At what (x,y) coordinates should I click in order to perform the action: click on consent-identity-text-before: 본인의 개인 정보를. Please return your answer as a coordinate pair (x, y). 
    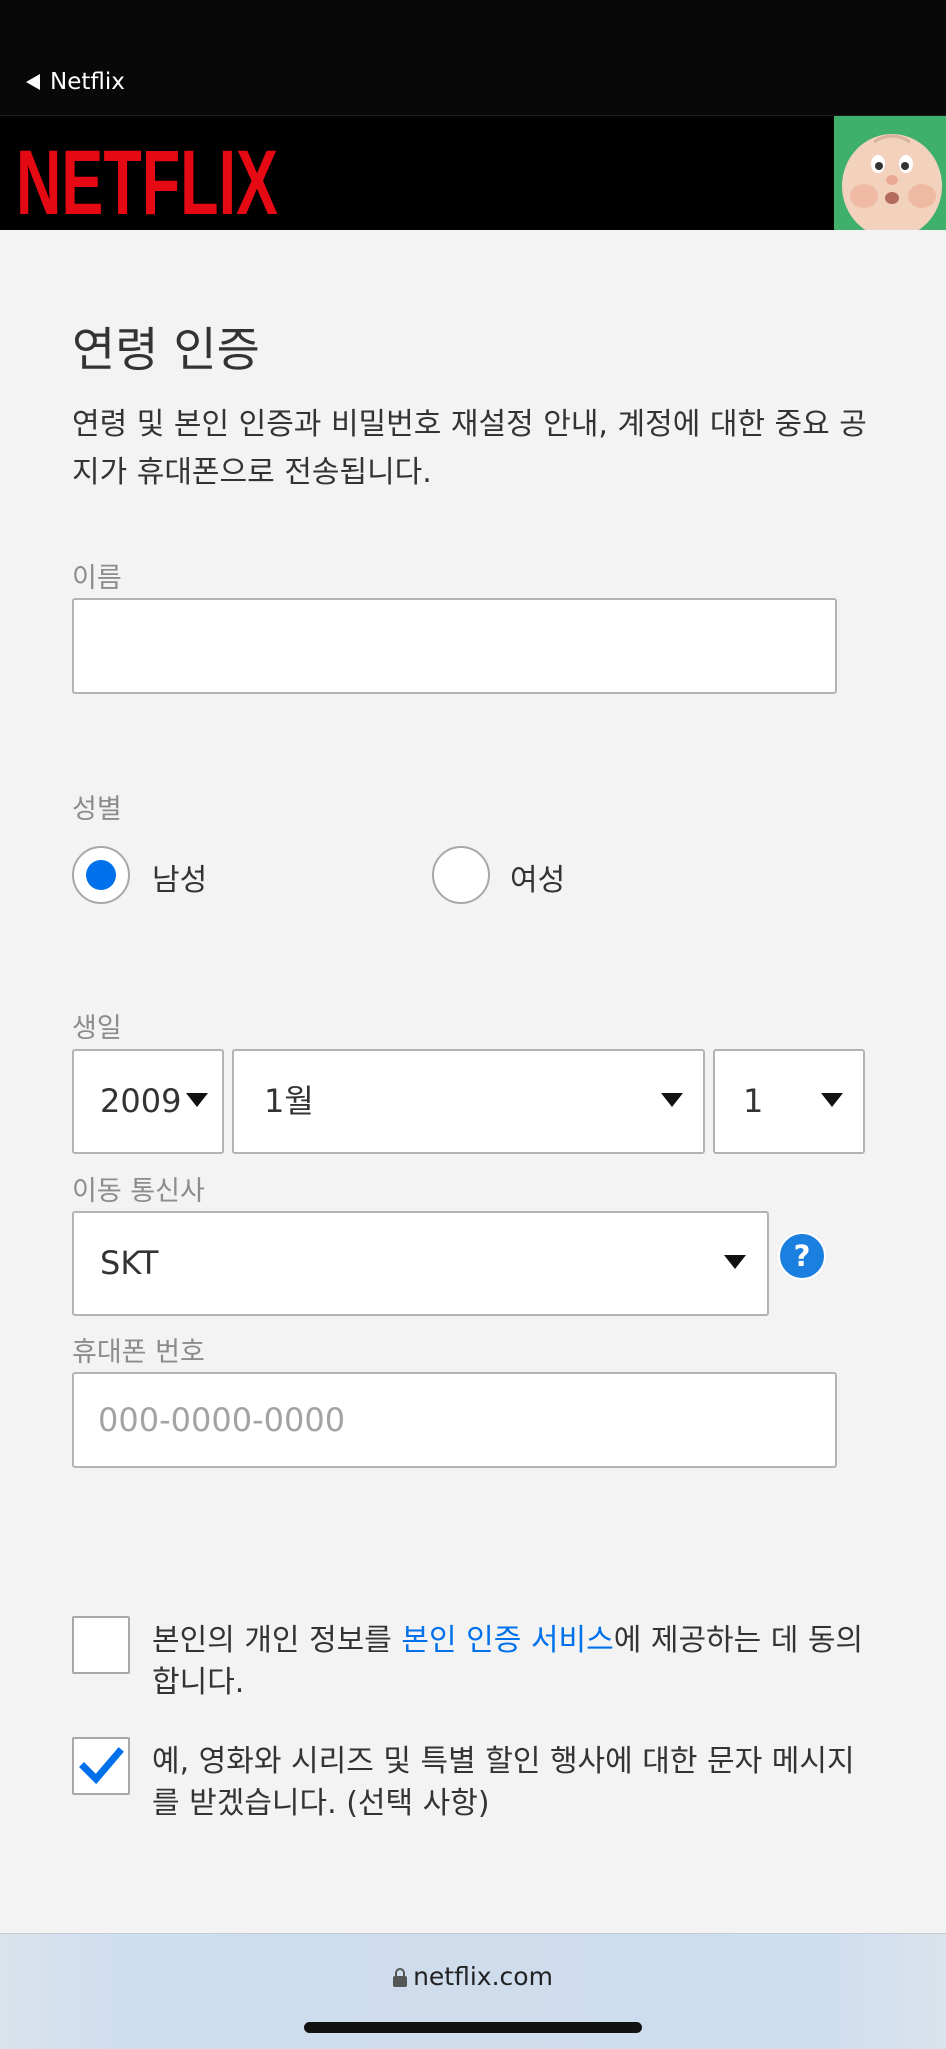
    Looking at the image, I should click on (277, 1640).